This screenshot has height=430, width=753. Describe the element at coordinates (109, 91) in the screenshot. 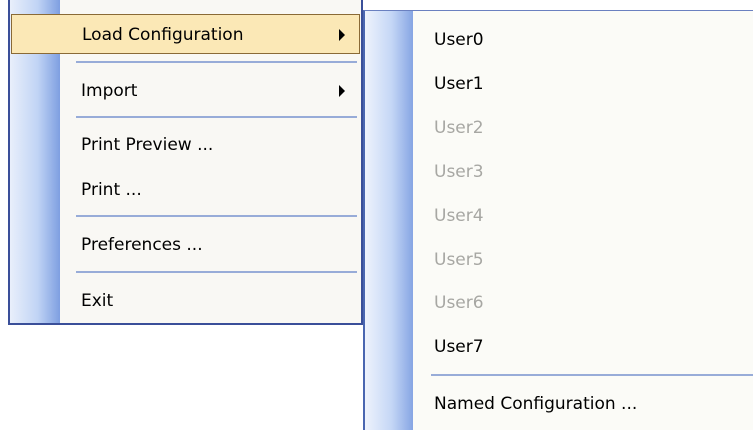

I see `menu-item-label: Import` at that location.